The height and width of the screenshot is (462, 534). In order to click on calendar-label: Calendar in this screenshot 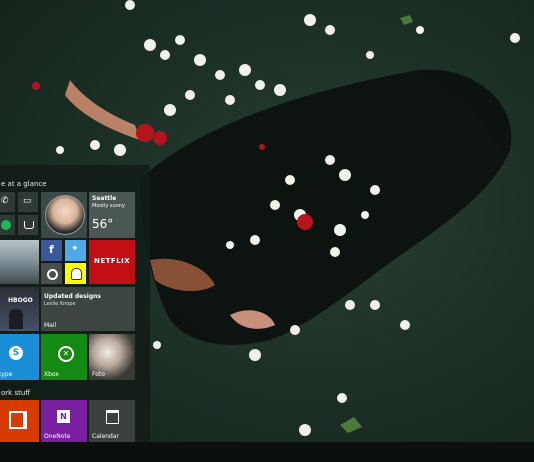, I will do `click(105, 436)`.